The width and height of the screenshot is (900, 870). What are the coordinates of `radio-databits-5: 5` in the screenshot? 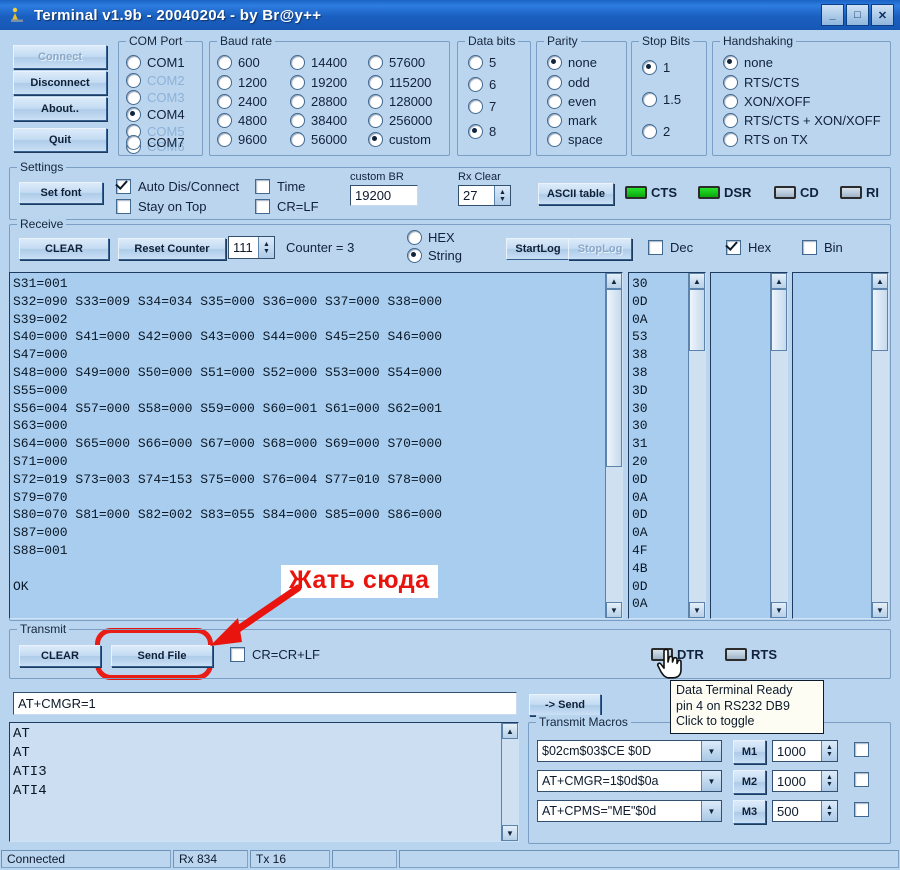 It's located at (482, 62).